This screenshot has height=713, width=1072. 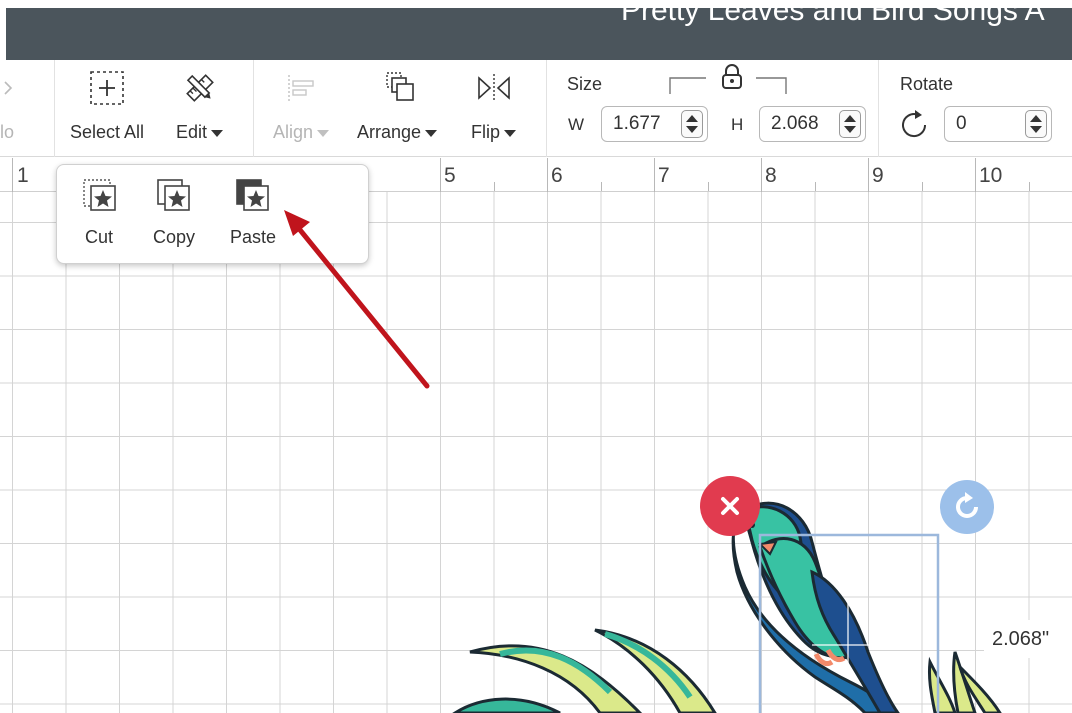 What do you see at coordinates (732, 77) in the screenshot?
I see `lock-icon` at bounding box center [732, 77].